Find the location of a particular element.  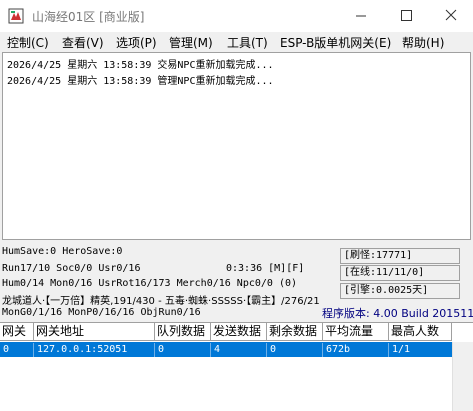

menu-control: 控制(C) is located at coordinates (28, 42).